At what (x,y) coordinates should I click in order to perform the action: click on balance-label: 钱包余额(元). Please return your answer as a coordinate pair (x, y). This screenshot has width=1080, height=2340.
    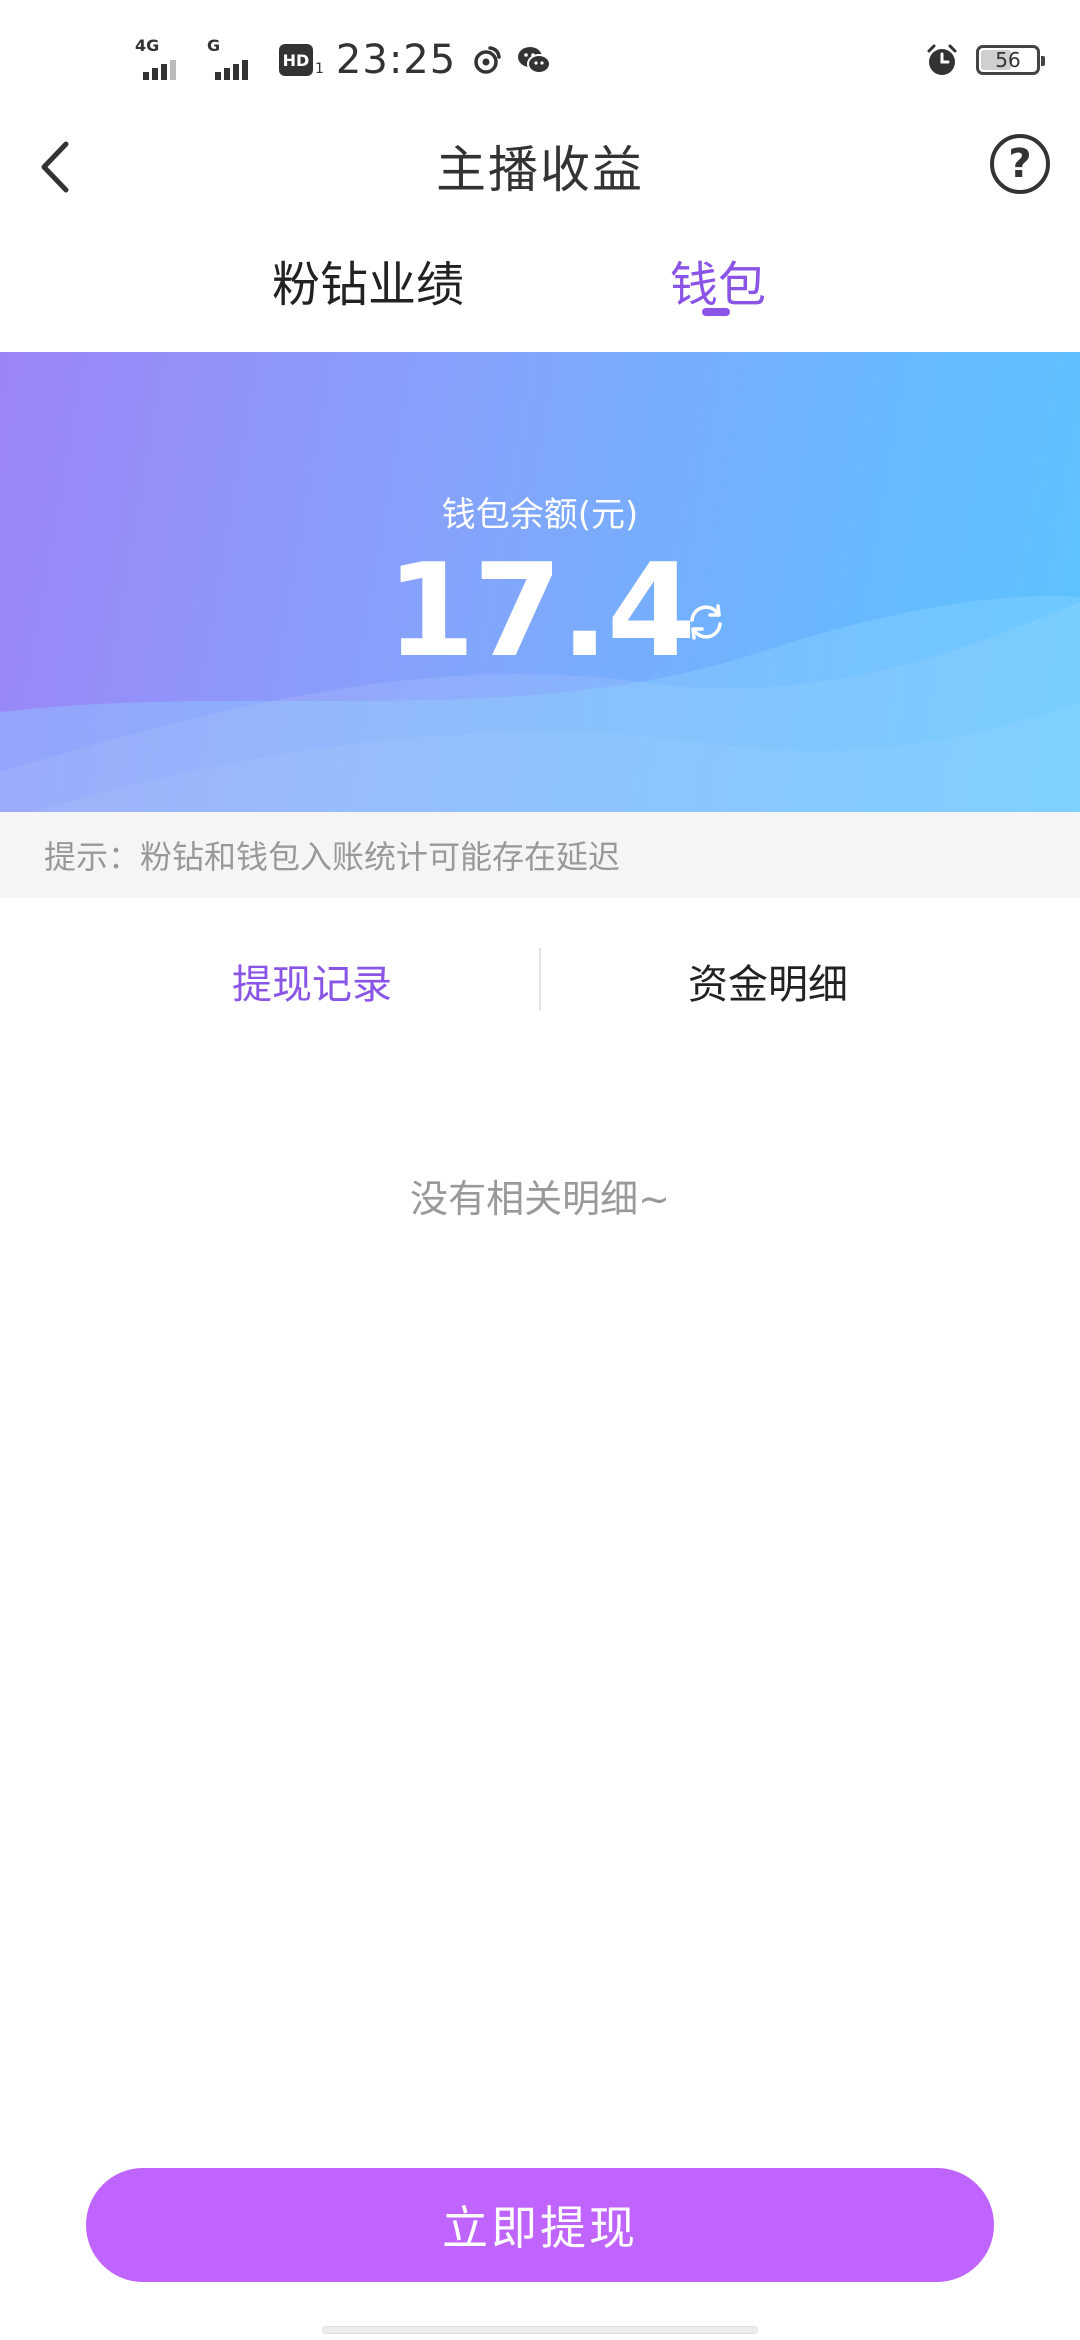
    Looking at the image, I should click on (540, 515).